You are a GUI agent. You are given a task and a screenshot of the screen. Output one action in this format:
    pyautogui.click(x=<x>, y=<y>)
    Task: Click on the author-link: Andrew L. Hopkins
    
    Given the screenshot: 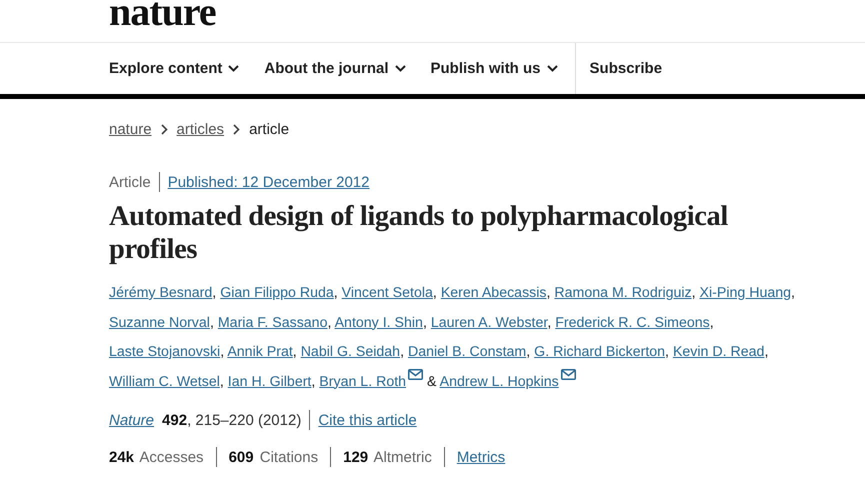 What is the action you would take?
    pyautogui.click(x=499, y=382)
    